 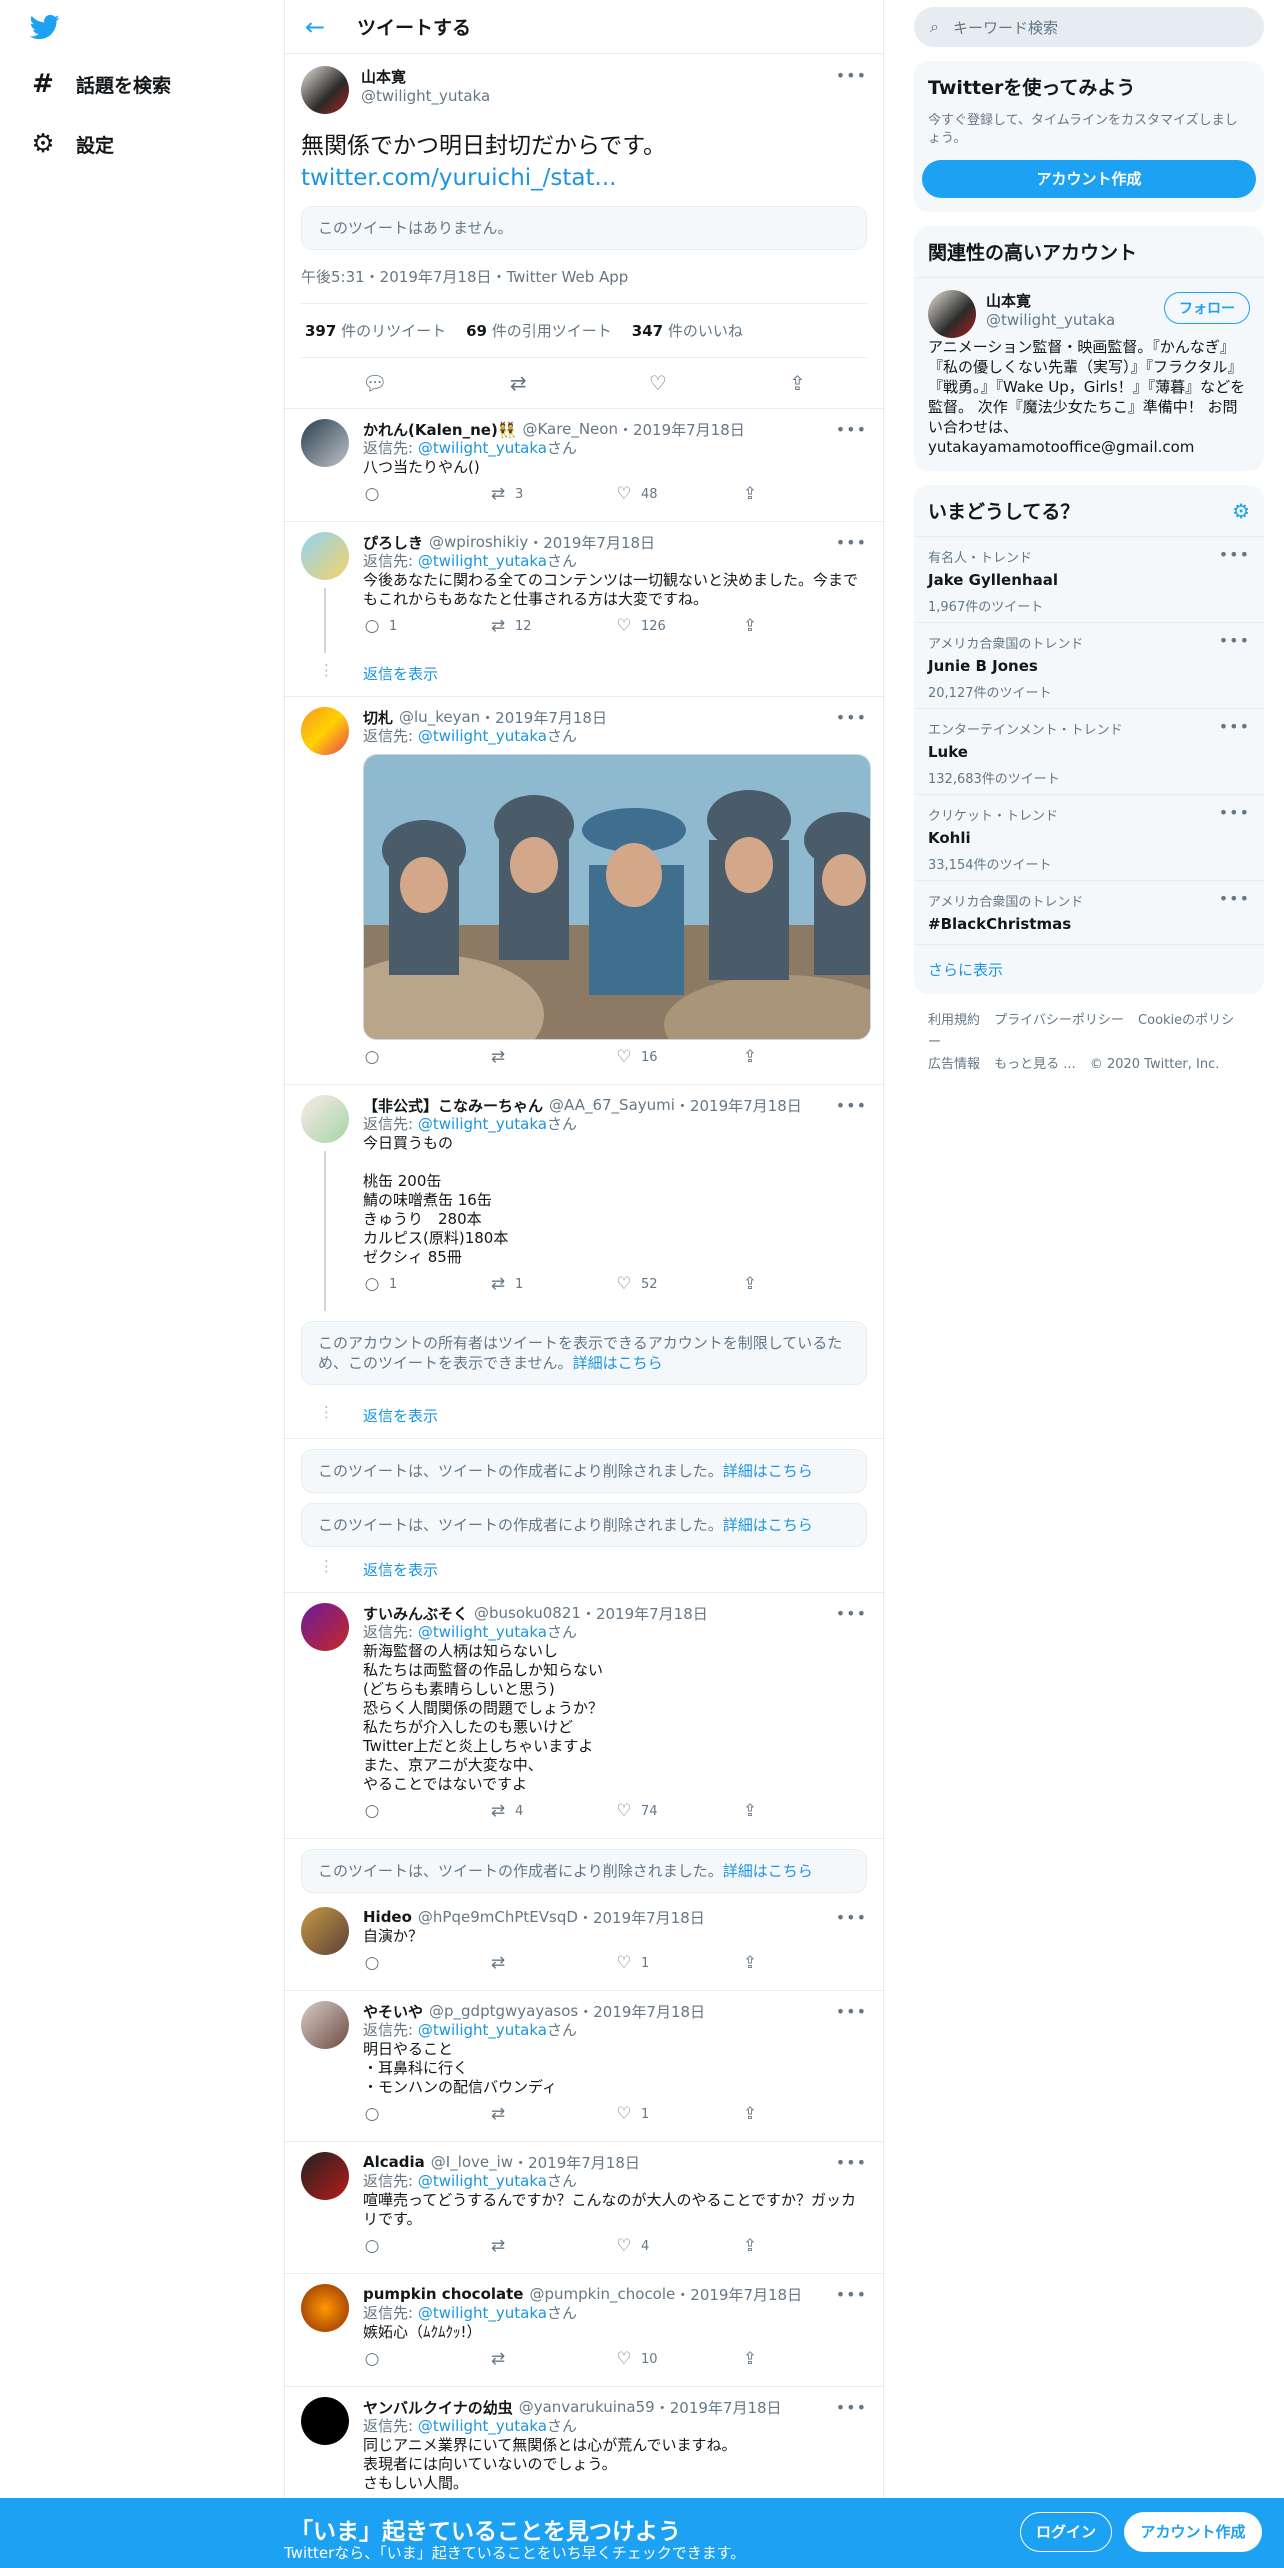 I want to click on author-handle: @yanvarukuina59, so click(x=587, y=2407).